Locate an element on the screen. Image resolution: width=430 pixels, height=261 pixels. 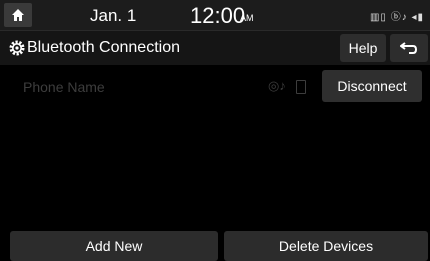
footer-bar: Add New Delete Devices is located at coordinates (215, 245).